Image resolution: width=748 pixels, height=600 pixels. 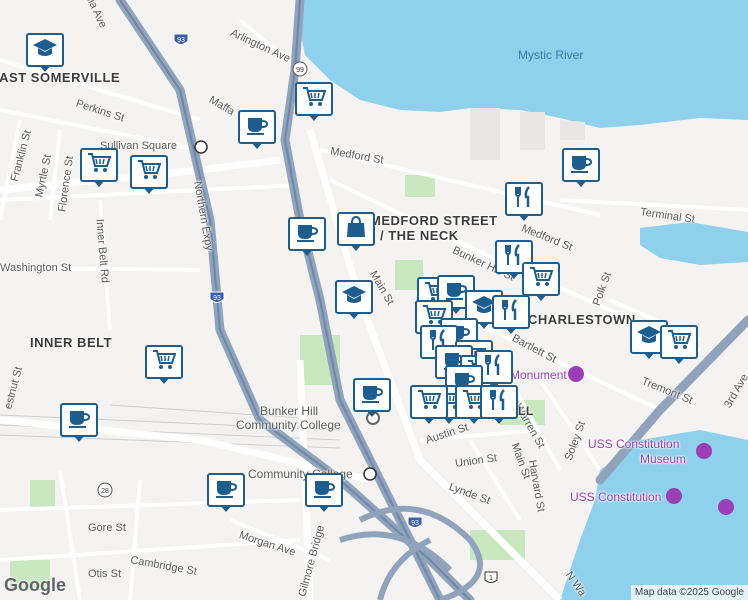 What do you see at coordinates (71, 342) in the screenshot?
I see `area-label-inner-belt: INNER BELT` at bounding box center [71, 342].